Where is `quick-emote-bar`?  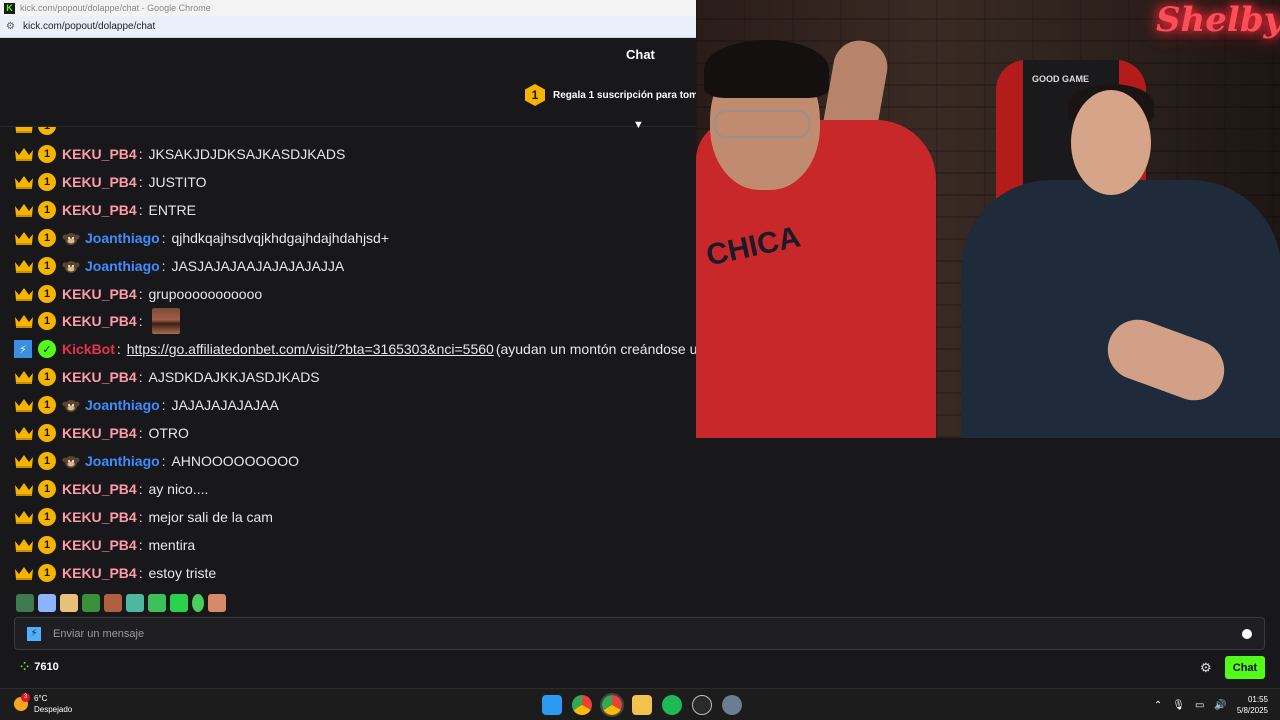
quick-emote-bar is located at coordinates (121, 603).